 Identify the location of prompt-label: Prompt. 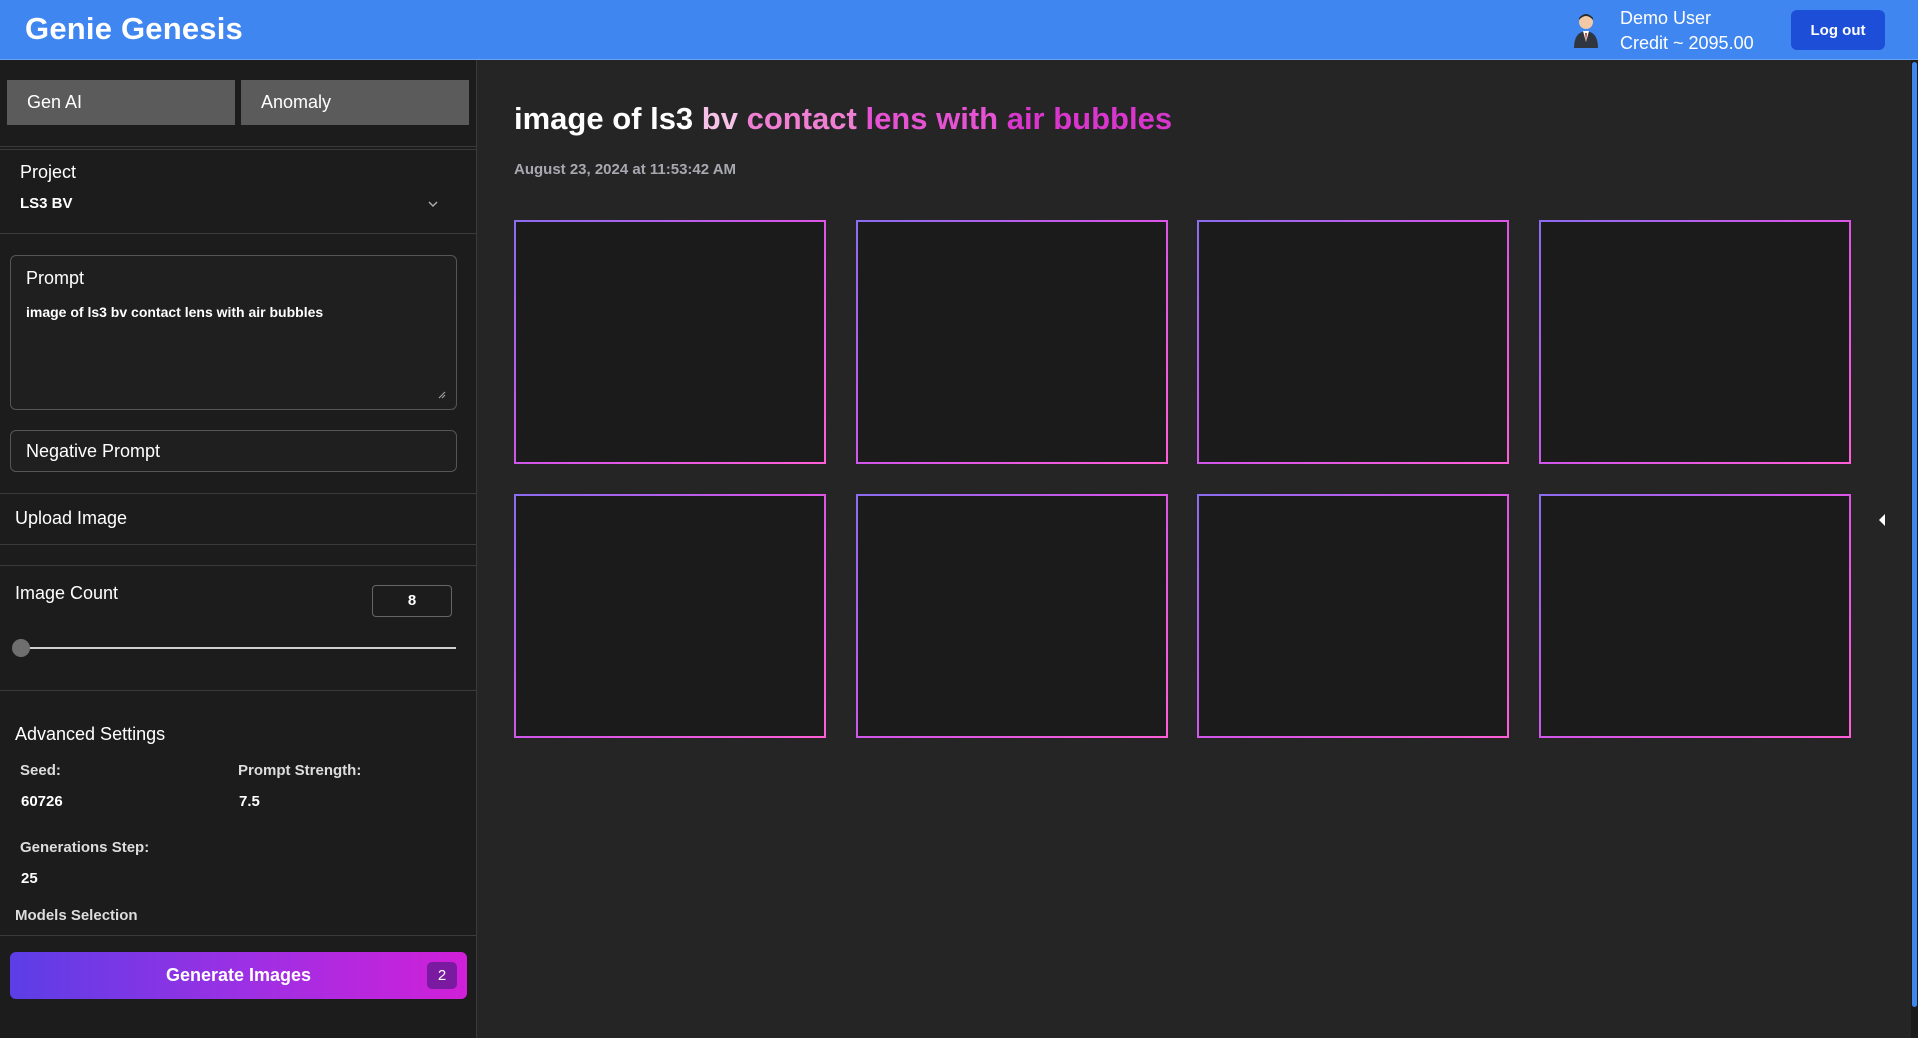
(55, 278).